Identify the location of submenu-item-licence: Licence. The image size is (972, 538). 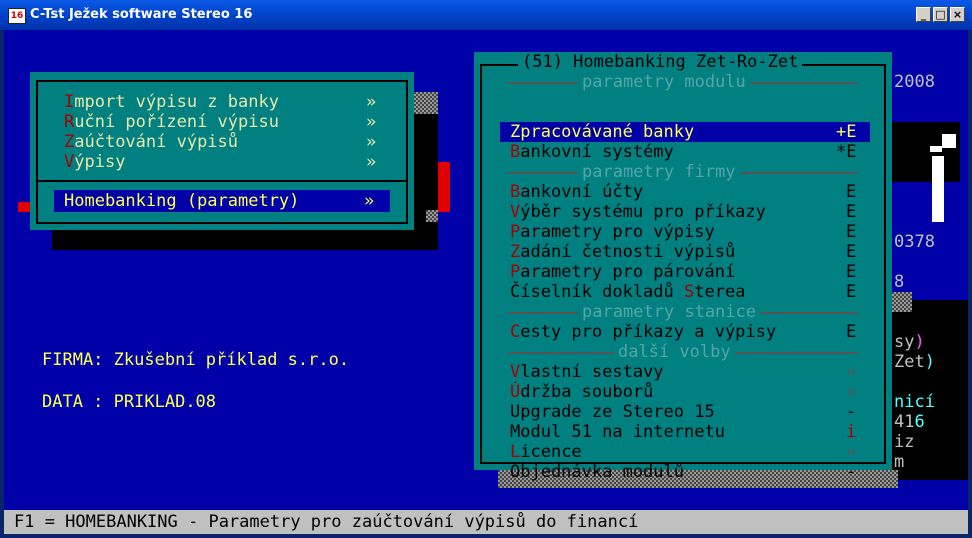
(546, 452).